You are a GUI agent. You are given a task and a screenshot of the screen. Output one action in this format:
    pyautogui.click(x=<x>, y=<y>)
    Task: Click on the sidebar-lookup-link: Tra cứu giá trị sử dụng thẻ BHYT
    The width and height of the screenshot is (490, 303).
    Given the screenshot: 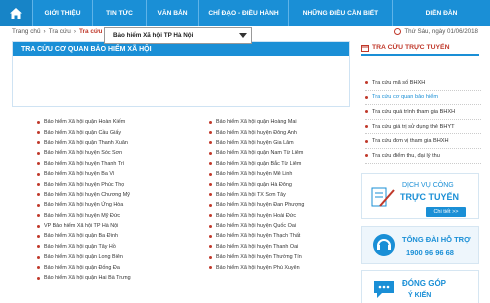 What is the action you would take?
    pyautogui.click(x=423, y=127)
    